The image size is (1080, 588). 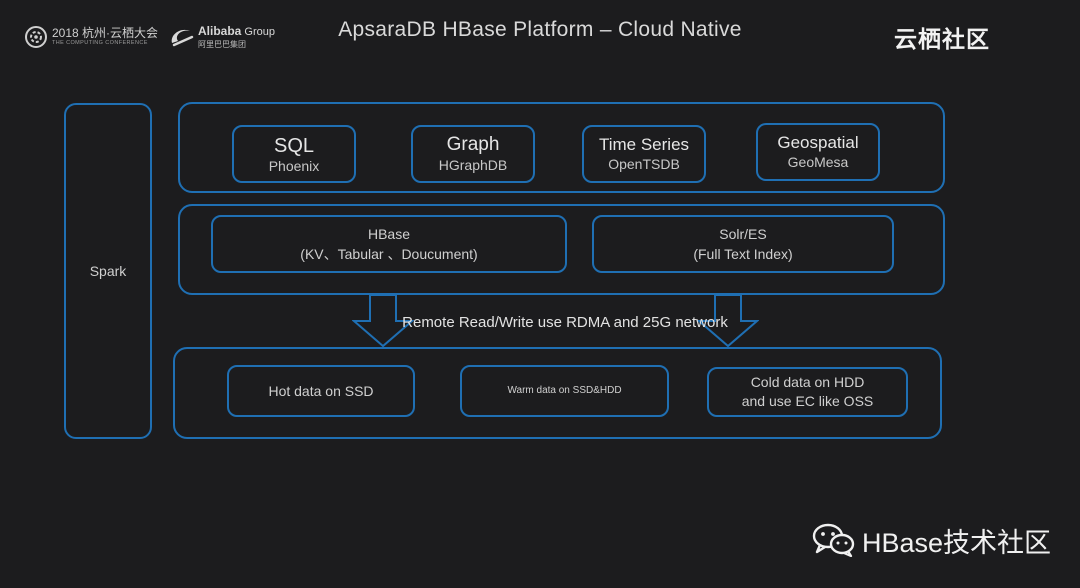 I want to click on hot-data-box: Hot data on SSD, so click(x=321, y=391).